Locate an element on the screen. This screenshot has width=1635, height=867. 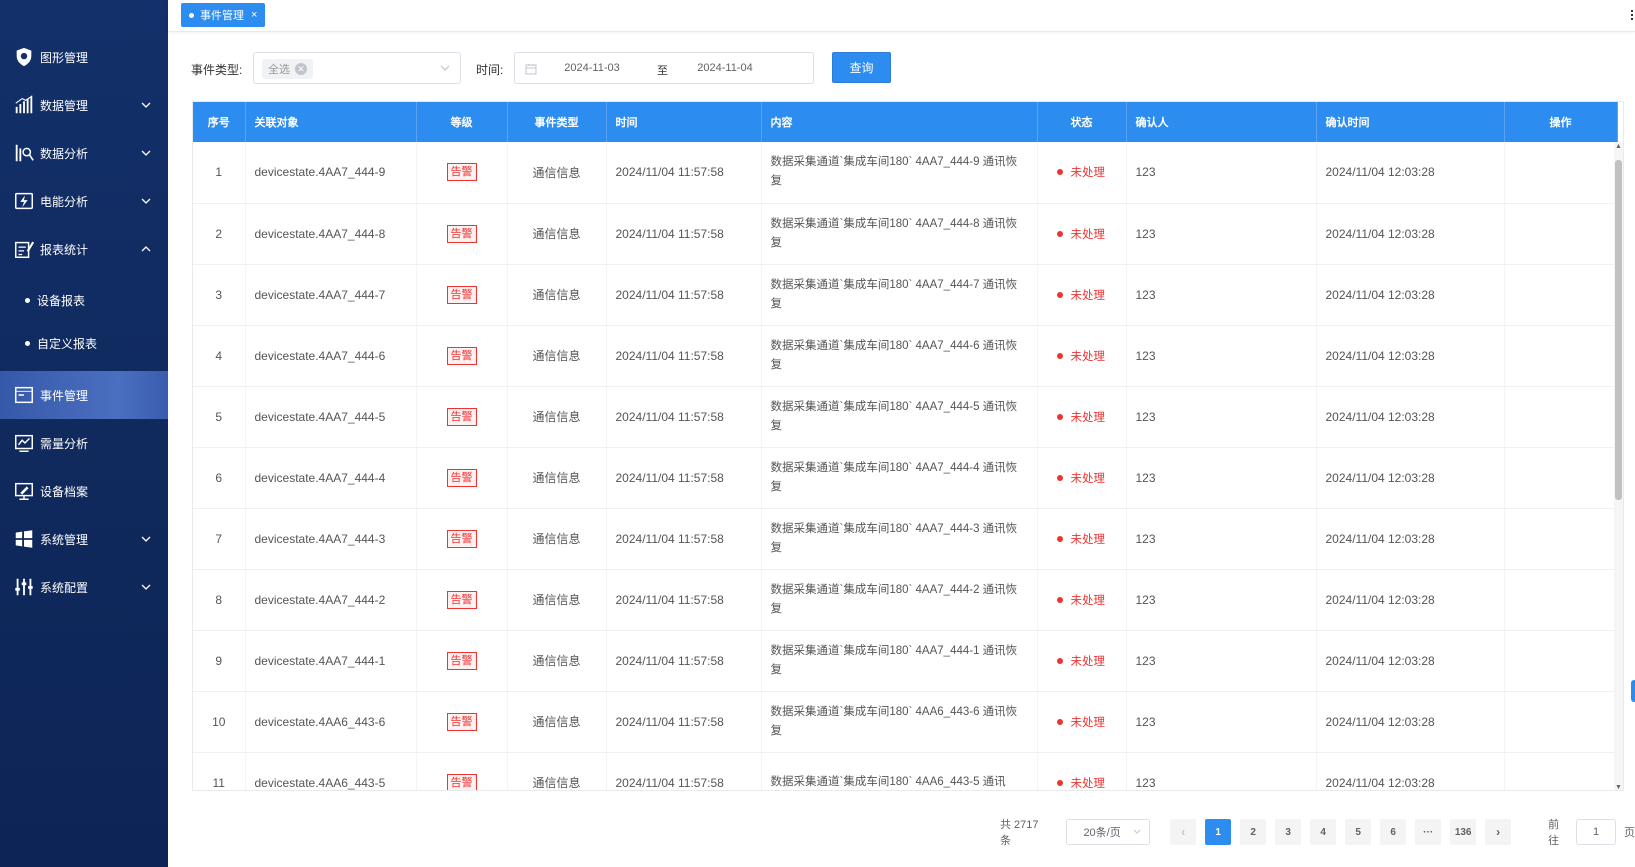
sidebar-item-system-management: 系统管理 is located at coordinates (84, 539).